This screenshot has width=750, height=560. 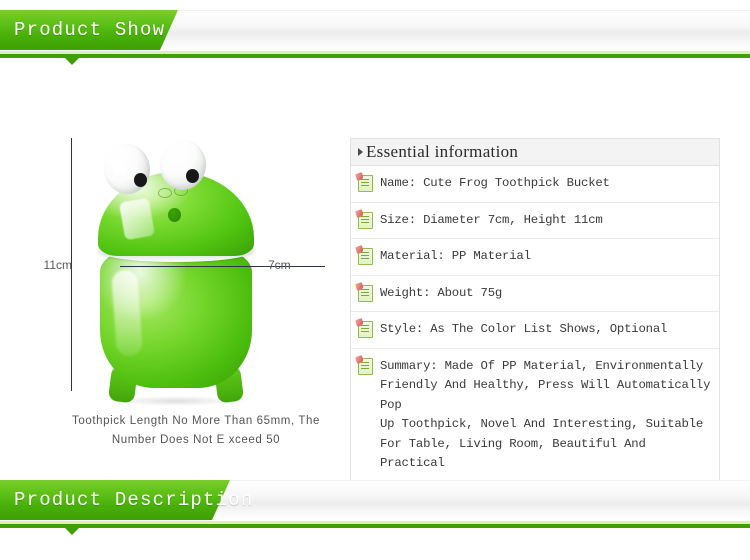 I want to click on section-banner-product-description: Product Description, so click(x=375, y=502).